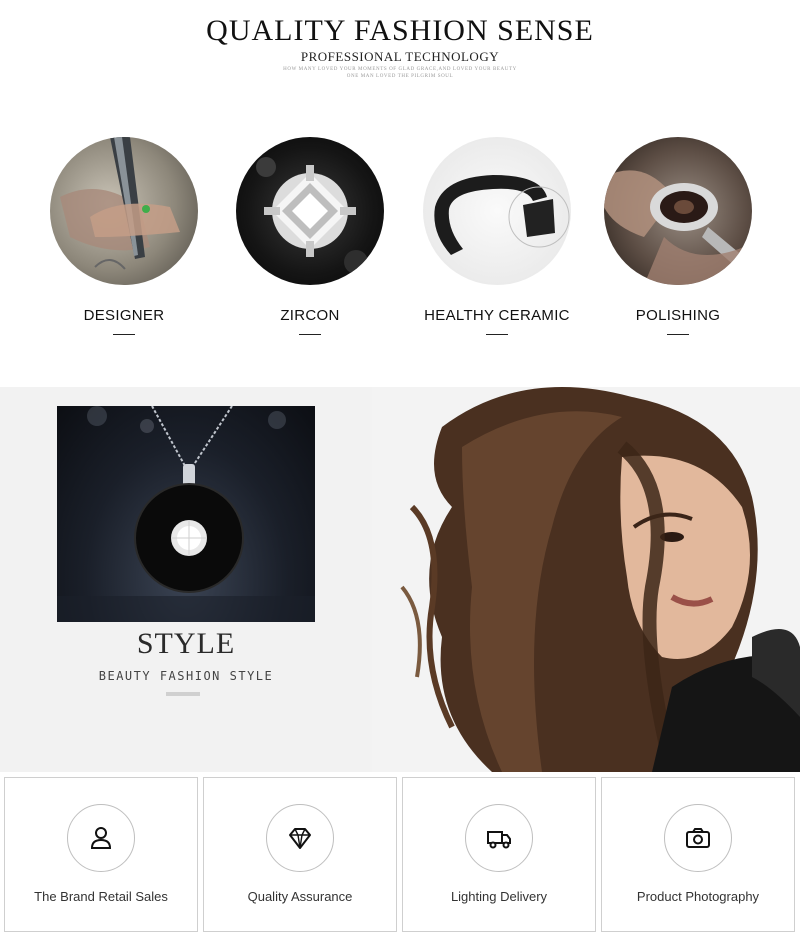  Describe the element at coordinates (698, 896) in the screenshot. I see `service-label: Product Photography` at that location.